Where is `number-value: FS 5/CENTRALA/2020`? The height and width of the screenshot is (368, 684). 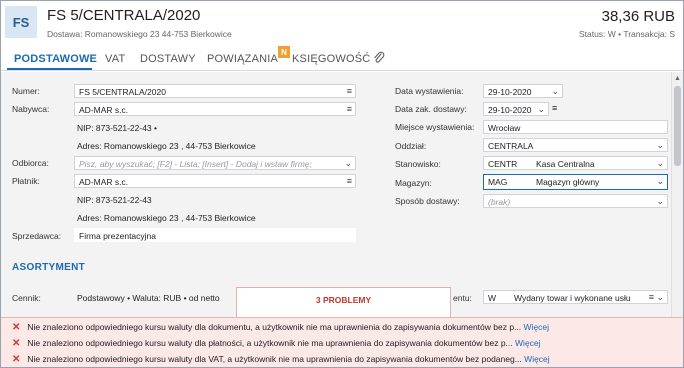 number-value: FS 5/CENTRALA/2020 is located at coordinates (122, 92).